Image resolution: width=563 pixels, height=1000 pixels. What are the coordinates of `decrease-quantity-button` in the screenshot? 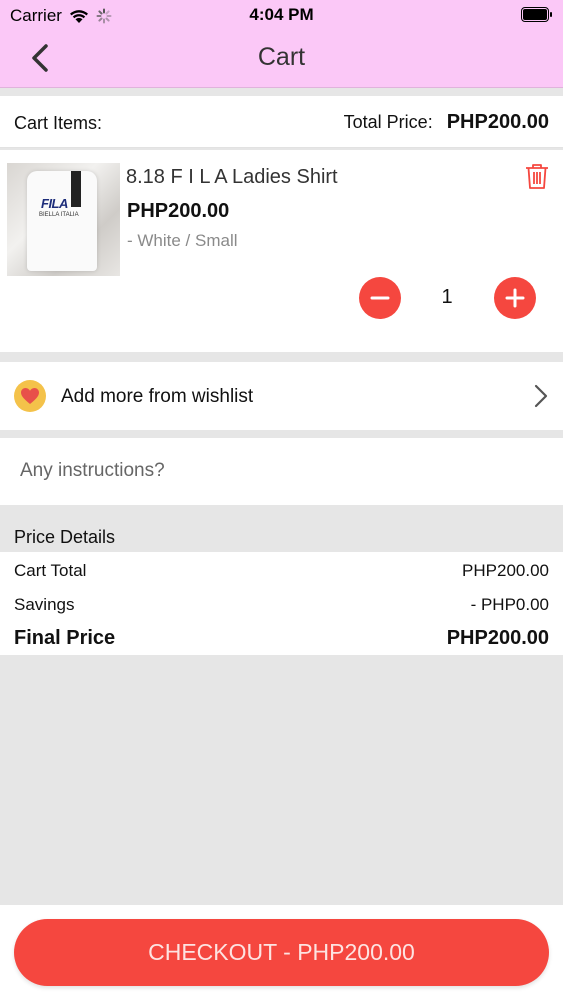 It's located at (380, 298).